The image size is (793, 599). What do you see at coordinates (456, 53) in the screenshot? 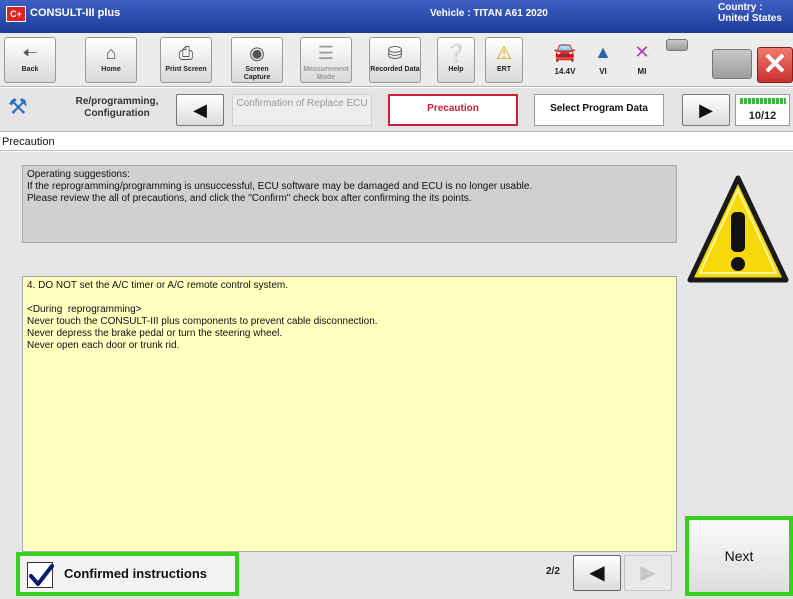
I see `help-icon: ❔` at bounding box center [456, 53].